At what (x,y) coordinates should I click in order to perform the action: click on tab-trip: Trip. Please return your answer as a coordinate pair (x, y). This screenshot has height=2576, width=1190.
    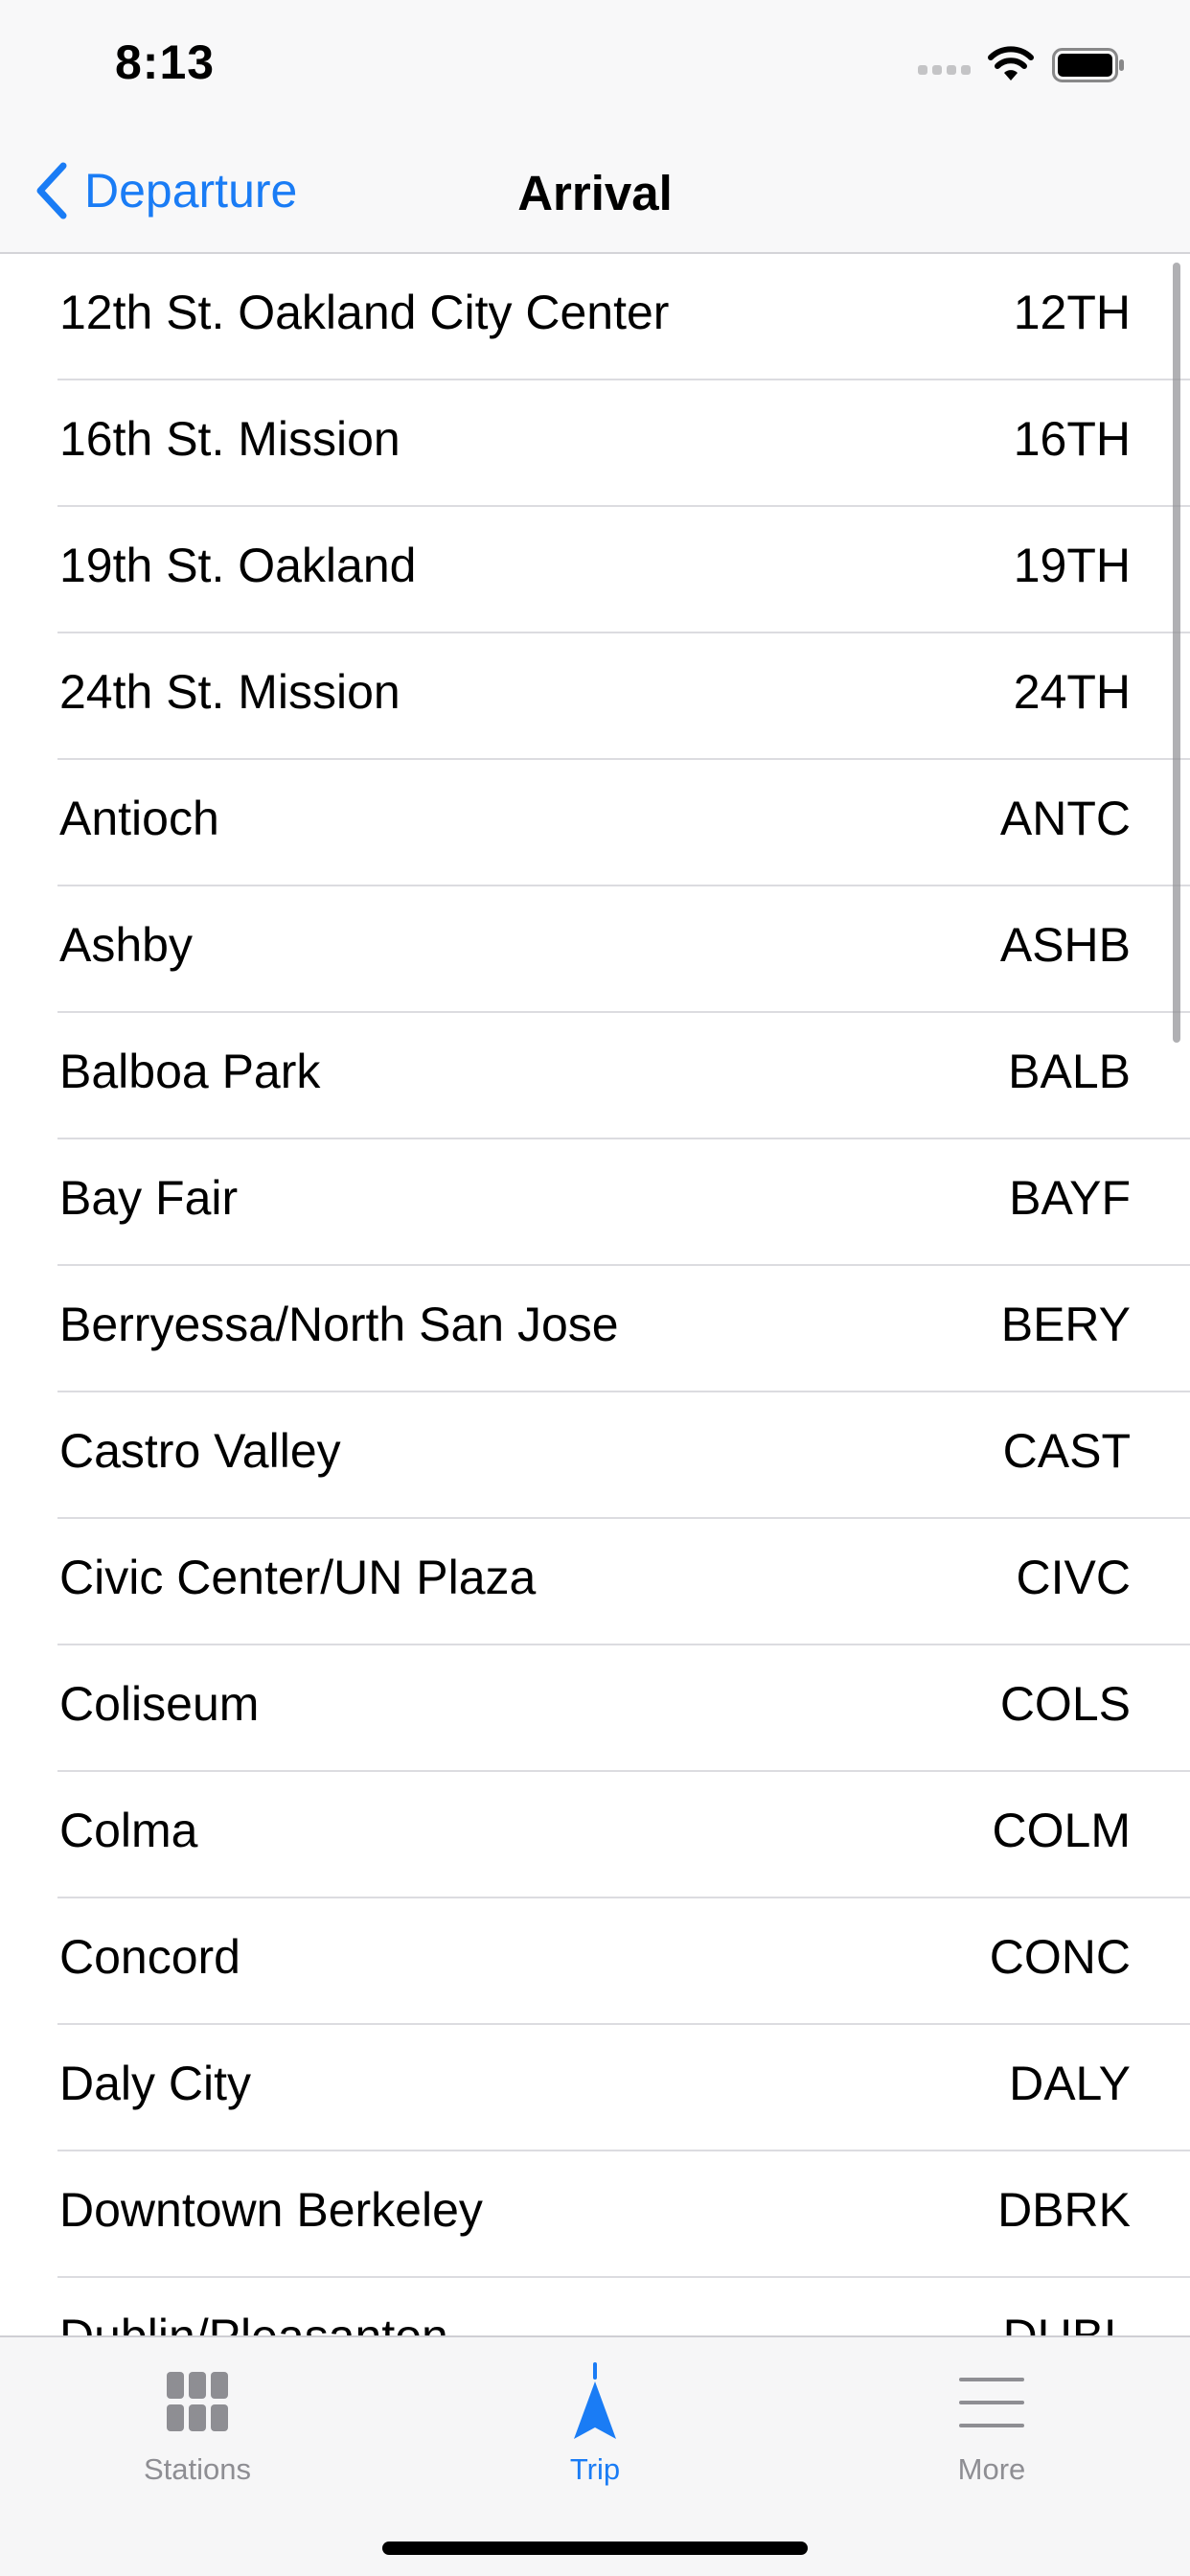
    Looking at the image, I should click on (595, 2418).